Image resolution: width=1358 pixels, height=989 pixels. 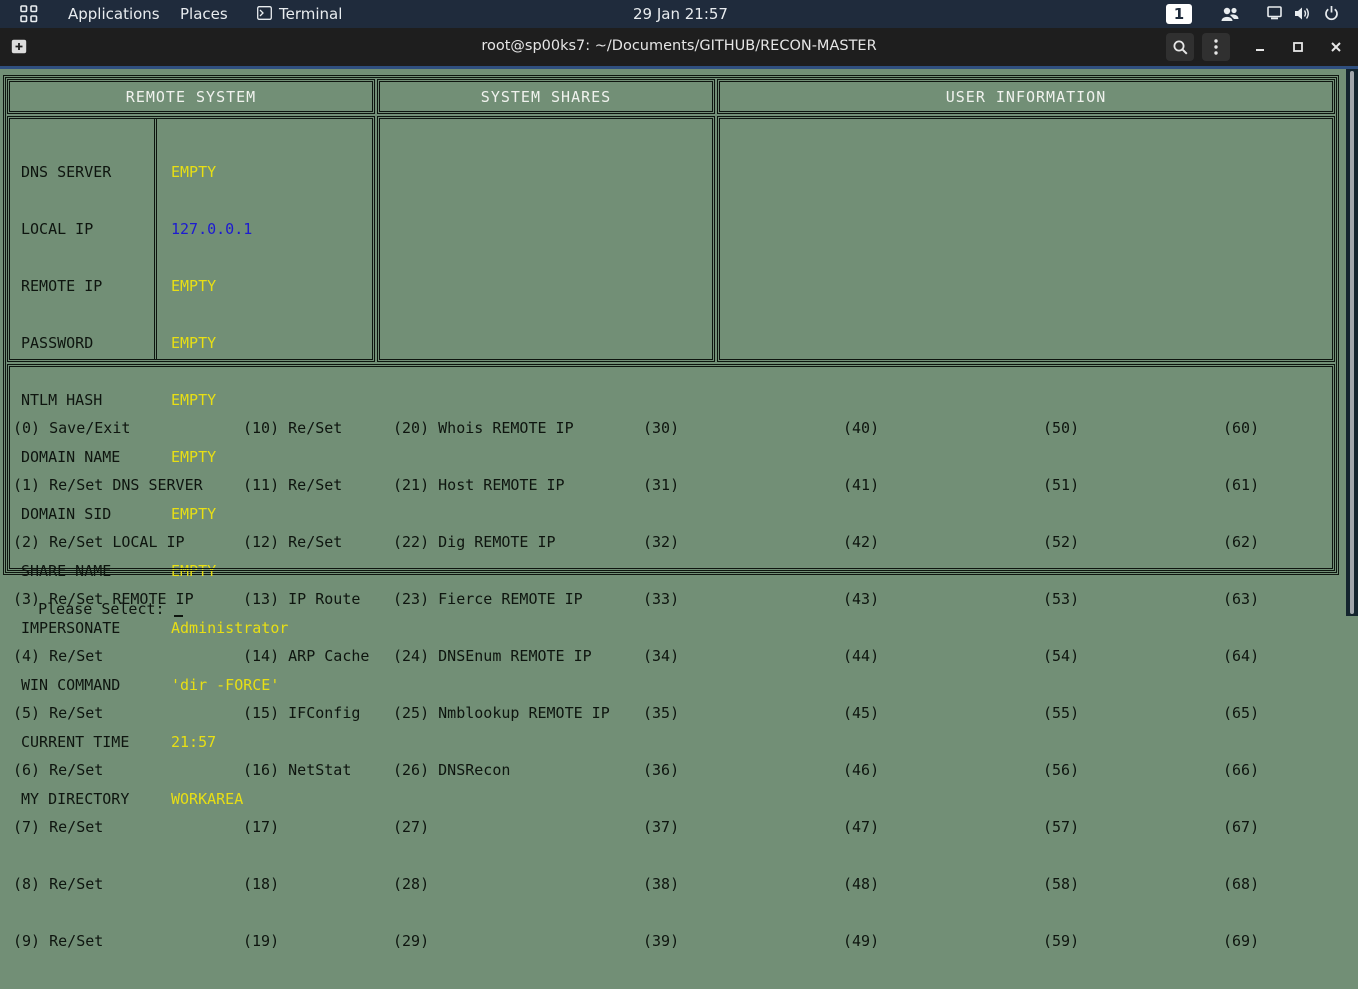 What do you see at coordinates (1241, 656) in the screenshot?
I see `menu-item: (64)` at bounding box center [1241, 656].